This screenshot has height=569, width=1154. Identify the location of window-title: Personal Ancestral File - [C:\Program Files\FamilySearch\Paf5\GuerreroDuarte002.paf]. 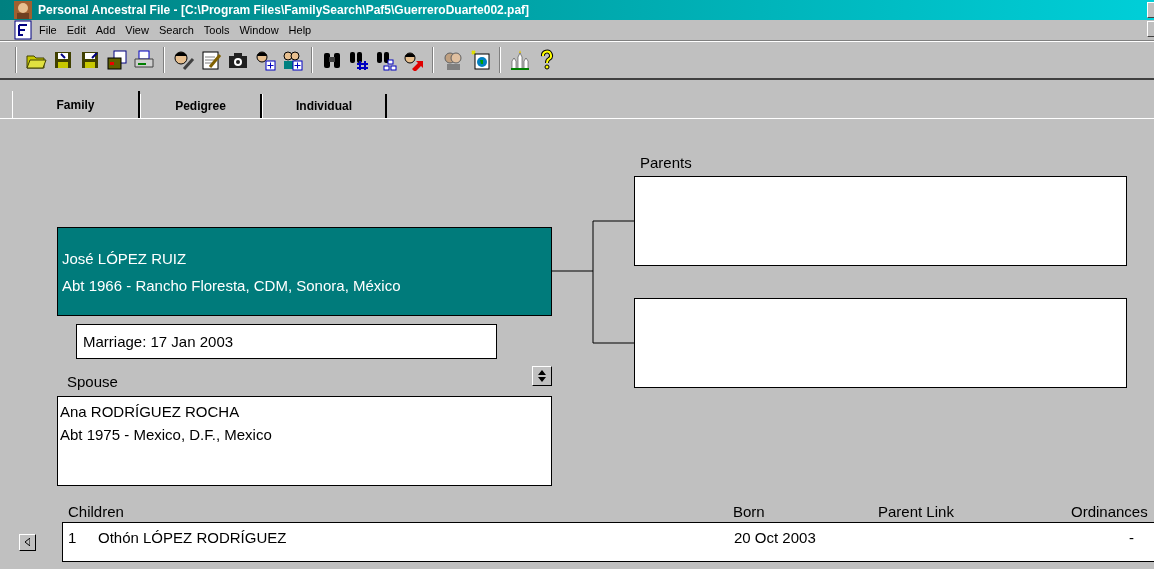
(284, 10).